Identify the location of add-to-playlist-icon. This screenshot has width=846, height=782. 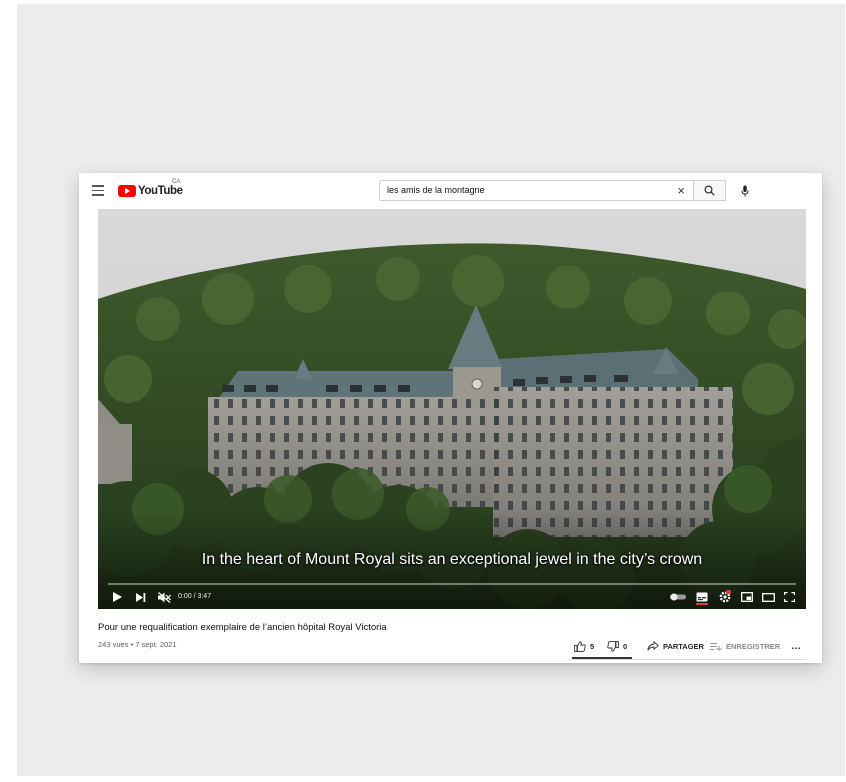
(716, 646).